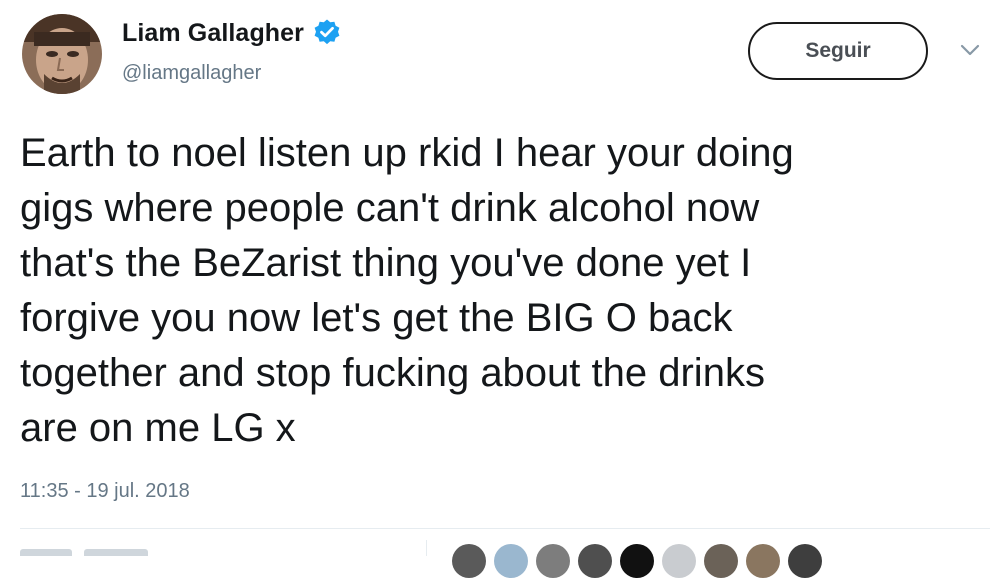 Image resolution: width=990 pixels, height=578 pixels. Describe the element at coordinates (970, 50) in the screenshot. I see `chevron-down-icon` at that location.